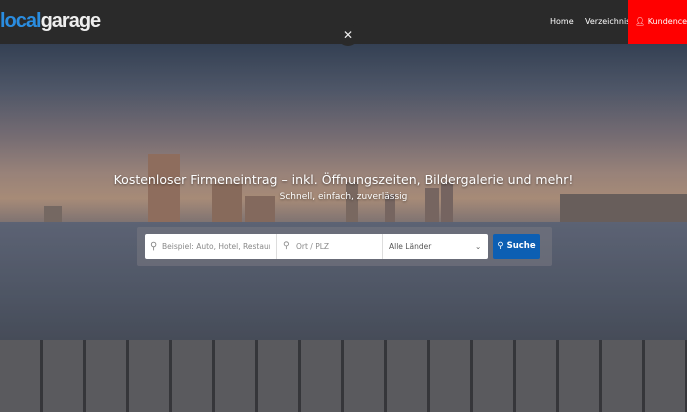  I want to click on nav-verzeichnis: Verzeichnis, so click(607, 22).